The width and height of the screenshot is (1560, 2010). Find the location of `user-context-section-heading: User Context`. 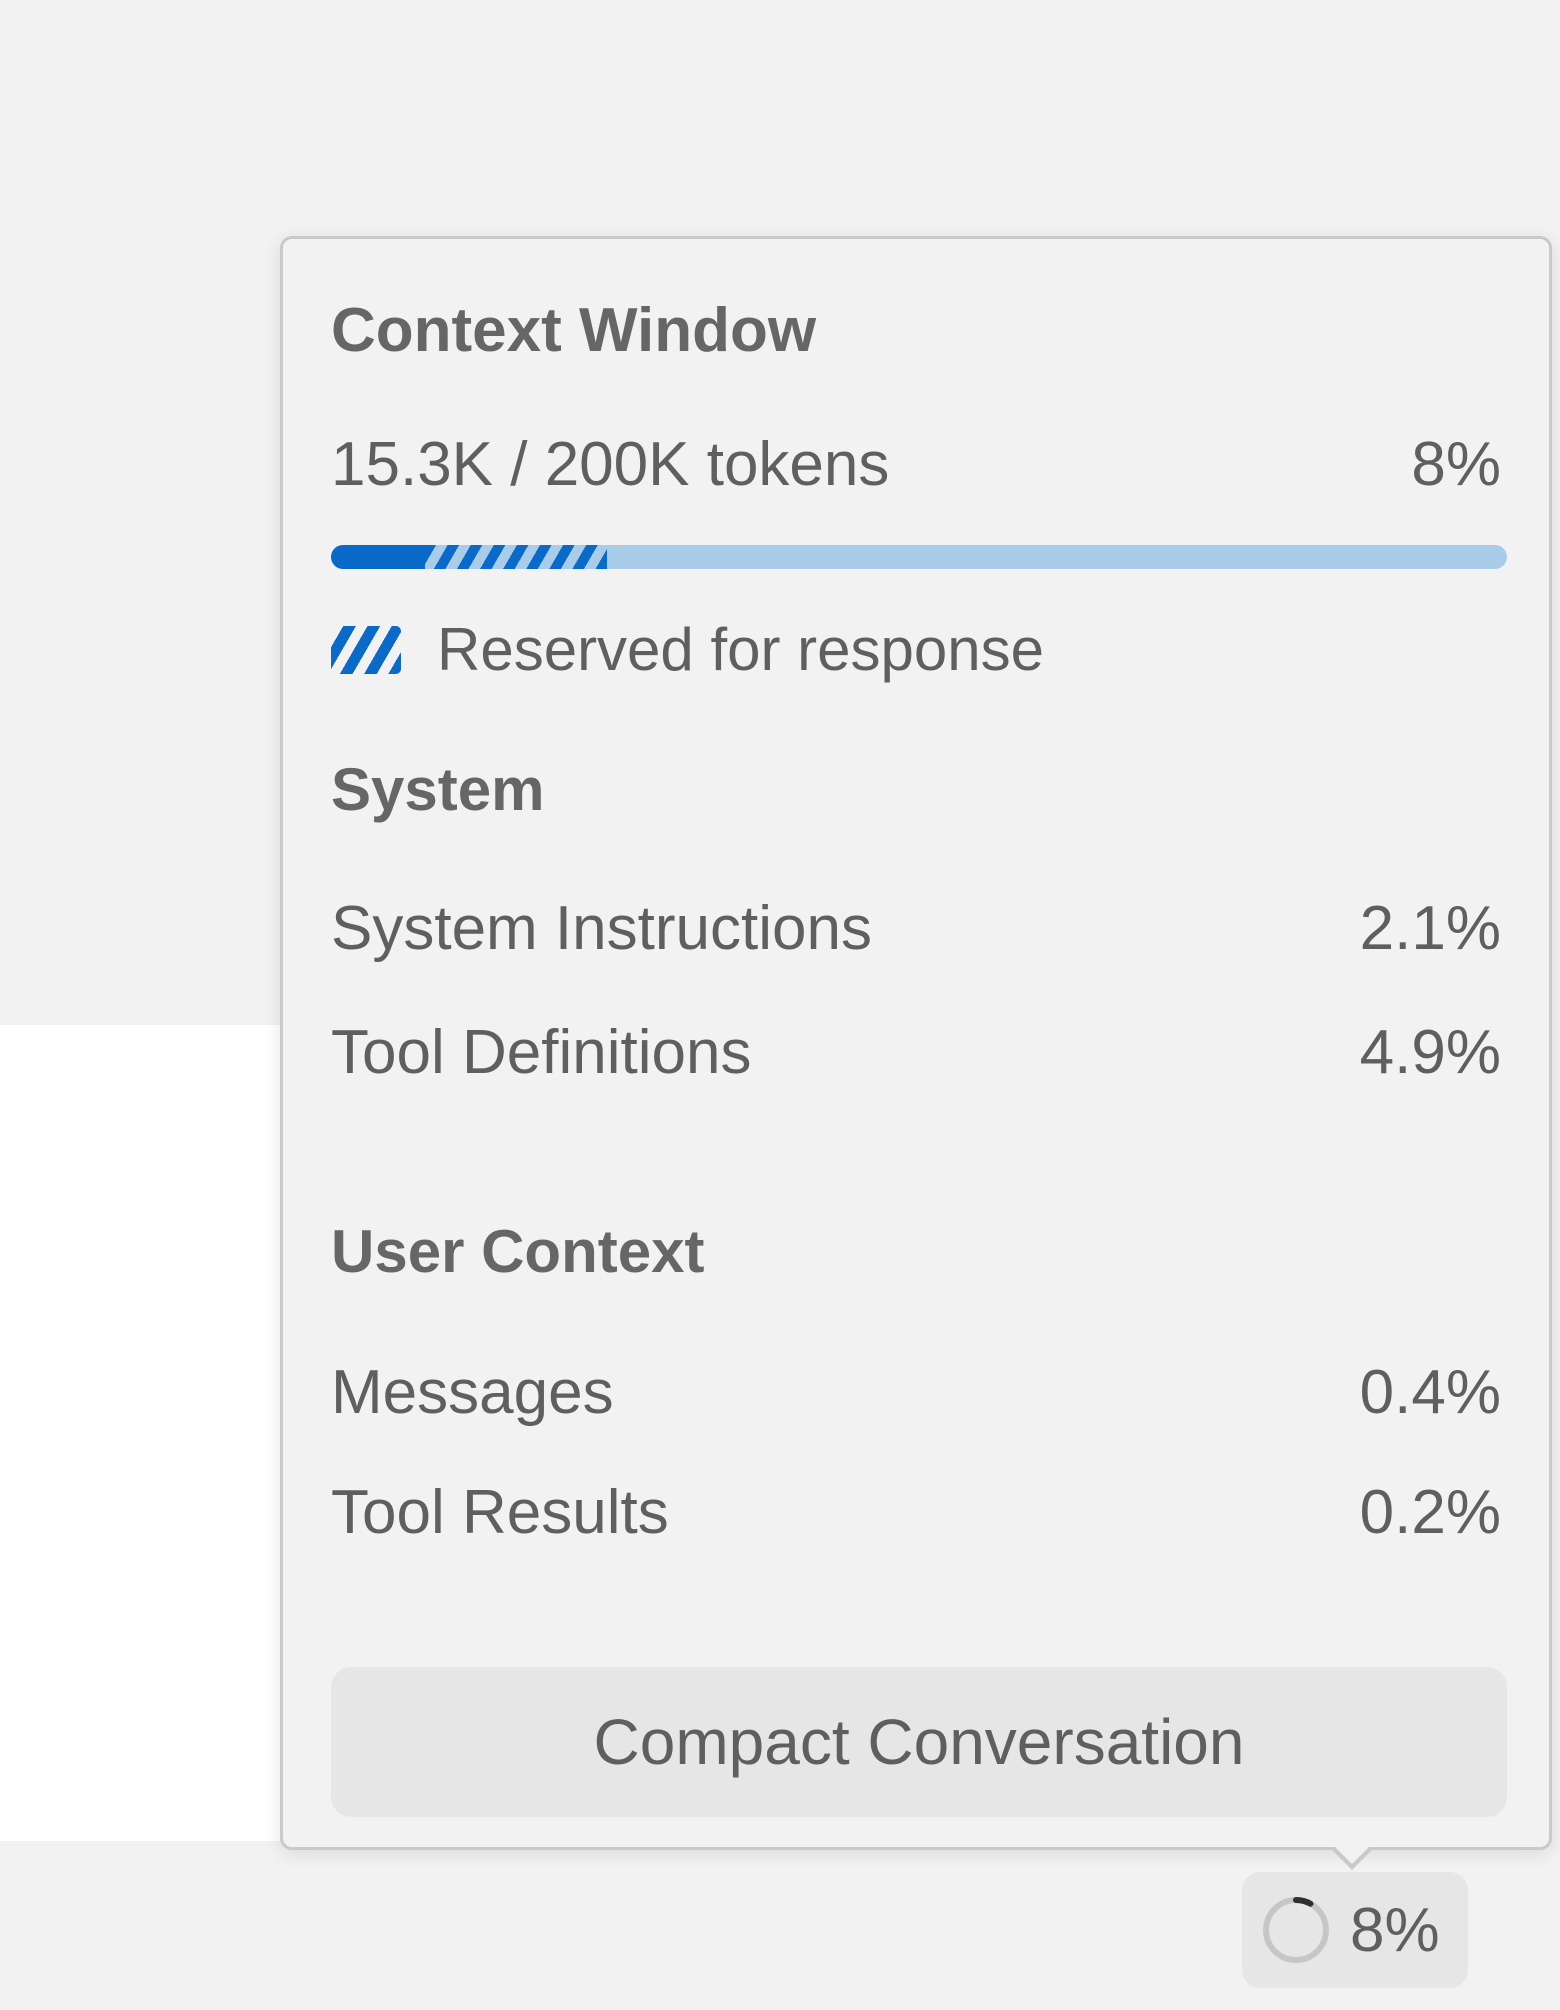

user-context-section-heading: User Context is located at coordinates (518, 1251).